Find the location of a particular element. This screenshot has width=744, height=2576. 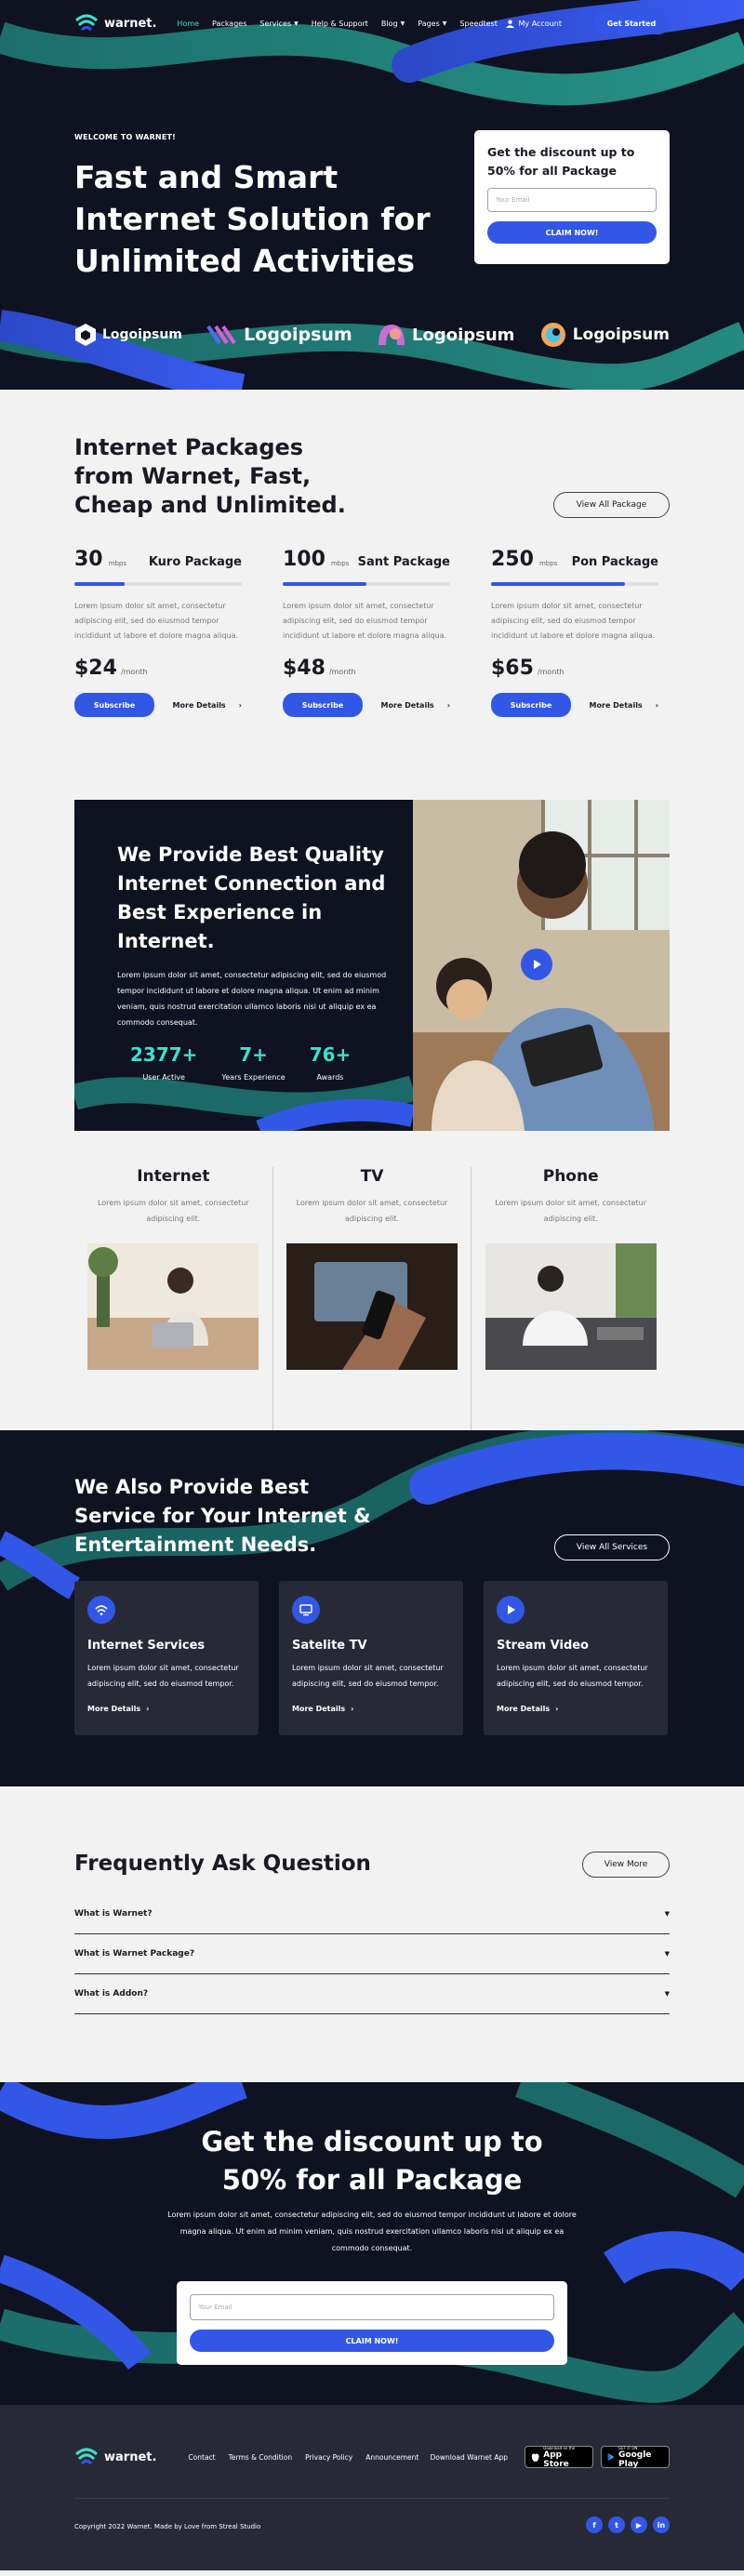

stat-label: Years Experience is located at coordinates (253, 1077).